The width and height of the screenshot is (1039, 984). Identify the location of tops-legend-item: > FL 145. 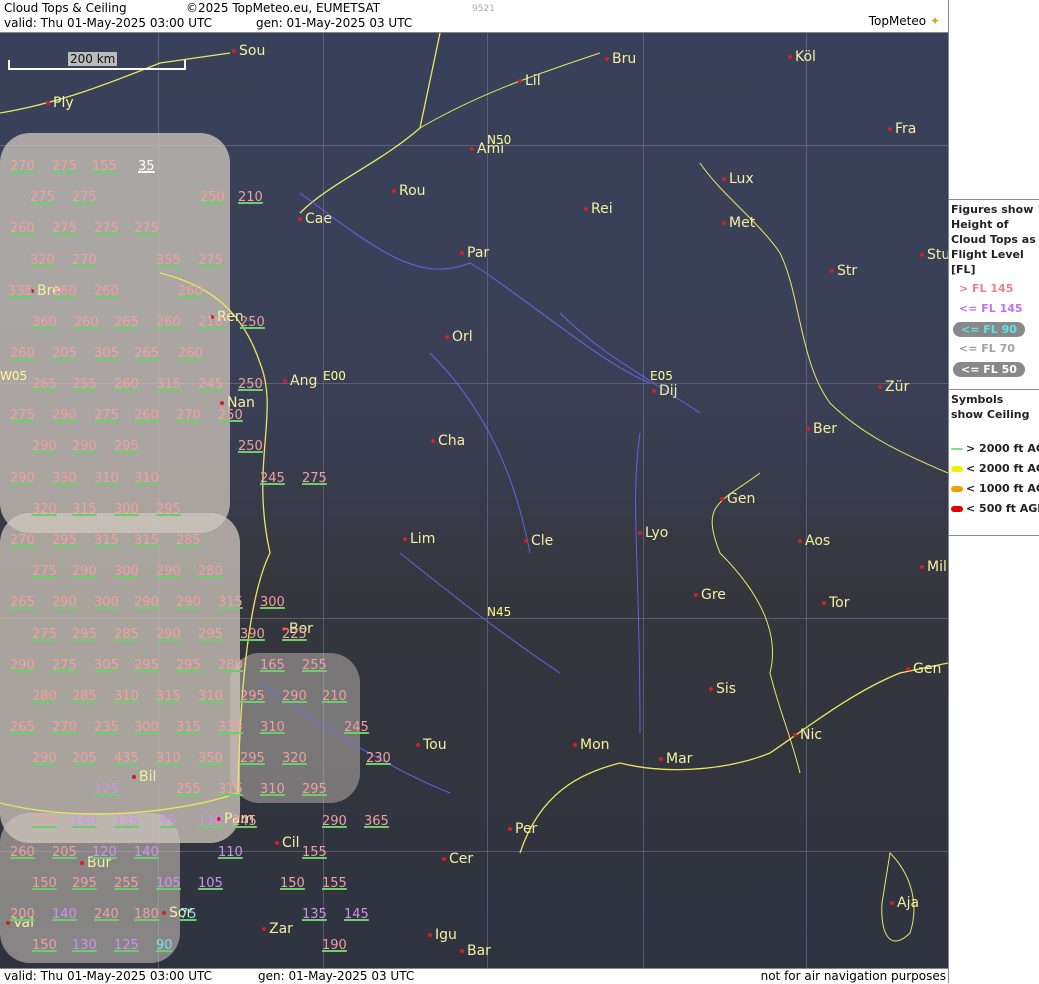
(986, 288).